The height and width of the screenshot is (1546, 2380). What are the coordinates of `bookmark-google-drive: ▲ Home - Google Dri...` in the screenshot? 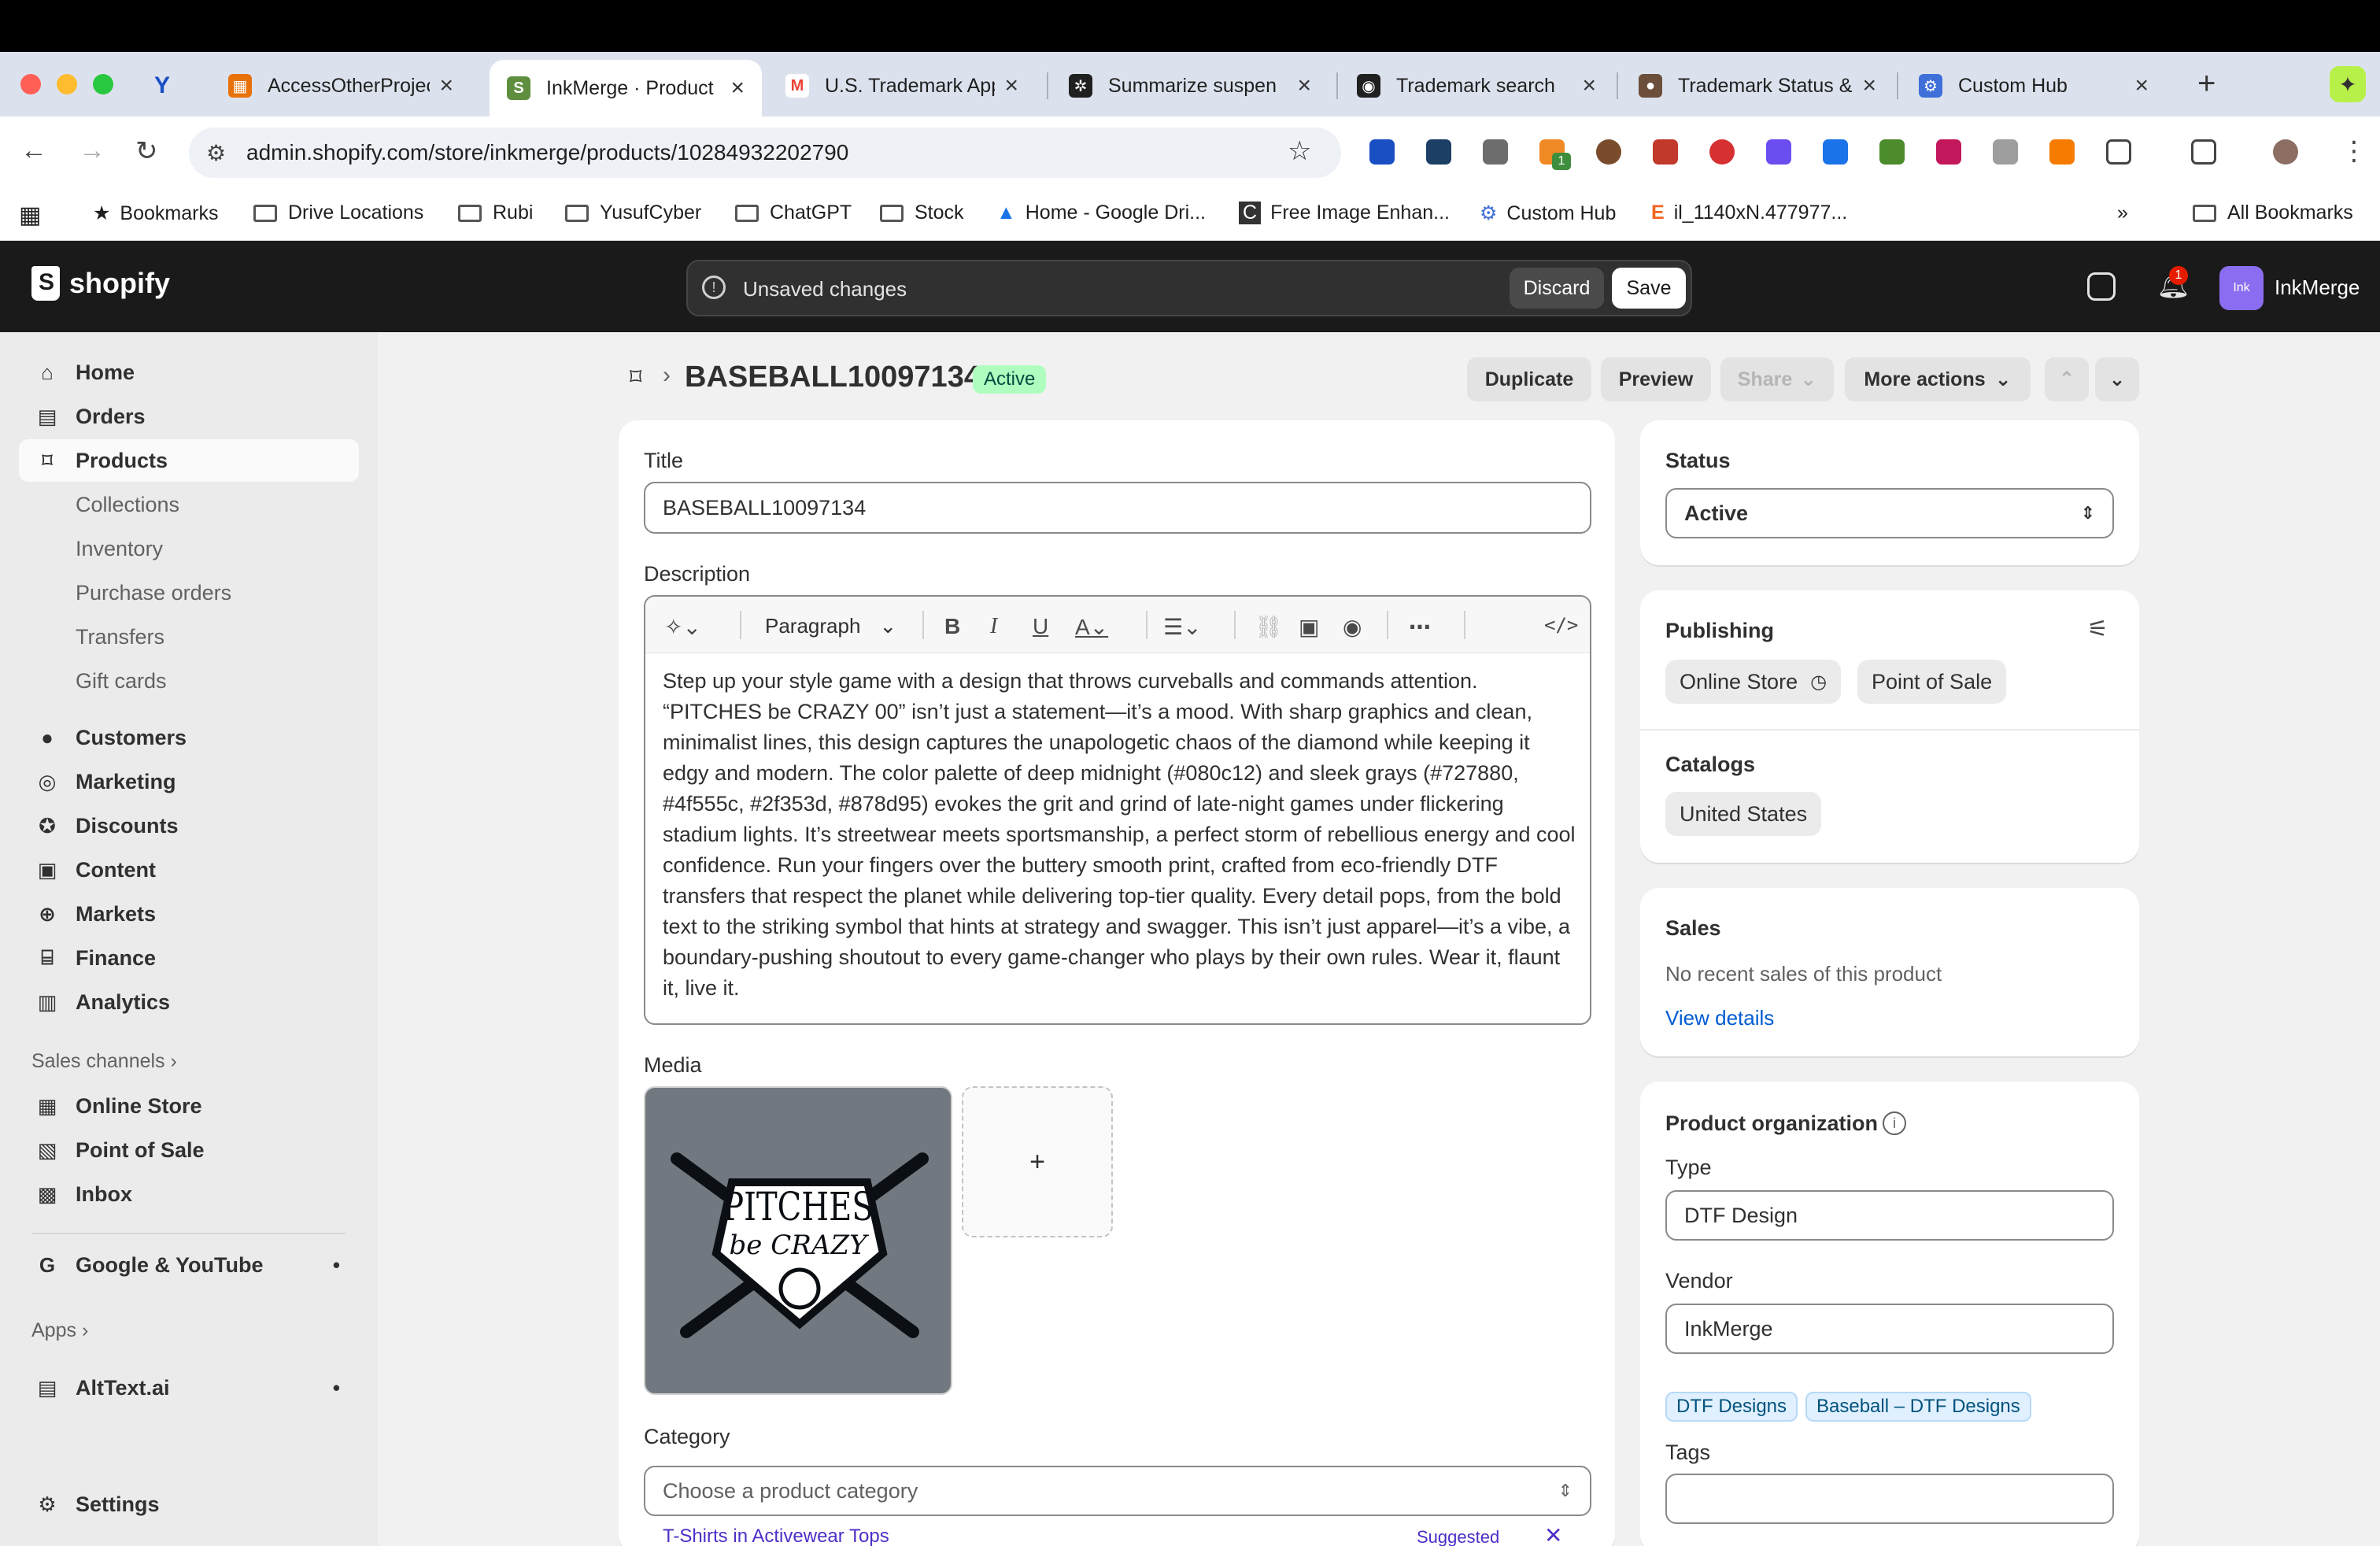 It's located at (1101, 213).